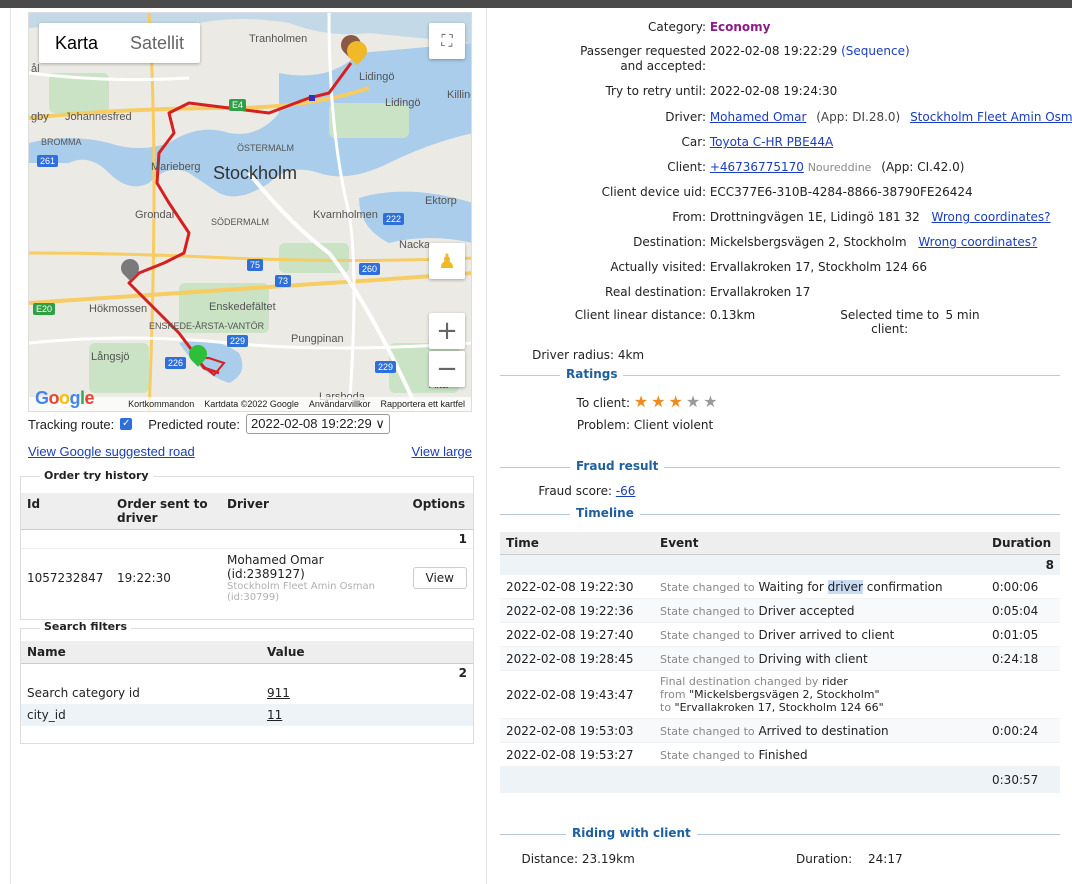  I want to click on timeline-time: 2022-02-08 19:27:40, so click(577, 634).